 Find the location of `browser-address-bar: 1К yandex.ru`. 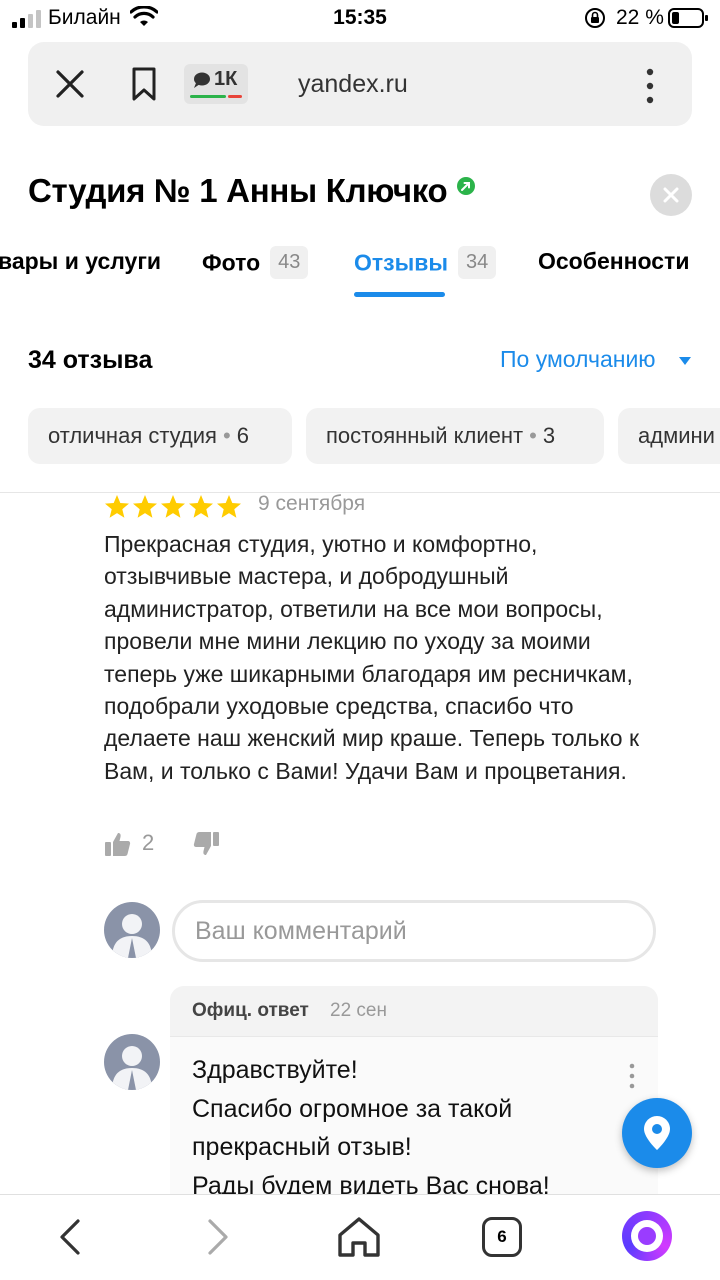

browser-address-bar: 1К yandex.ru is located at coordinates (360, 84).